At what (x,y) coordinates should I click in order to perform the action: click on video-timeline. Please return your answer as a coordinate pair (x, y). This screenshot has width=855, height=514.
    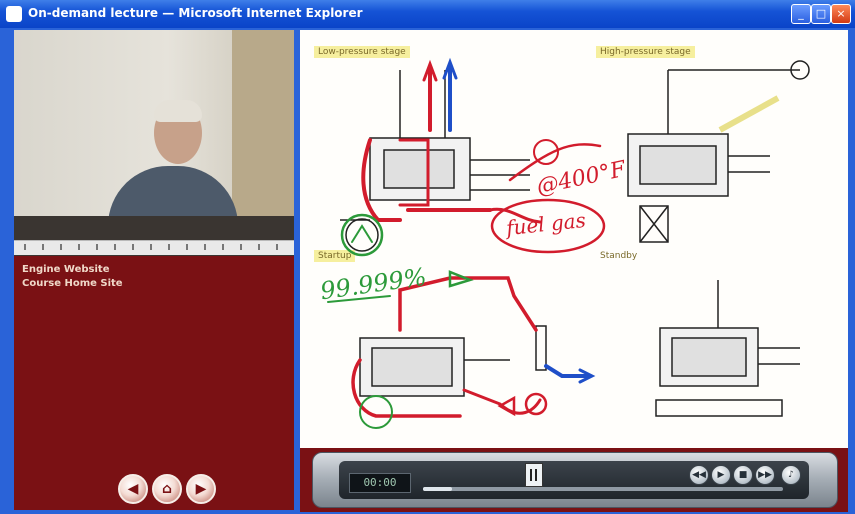
    Looking at the image, I should click on (154, 247).